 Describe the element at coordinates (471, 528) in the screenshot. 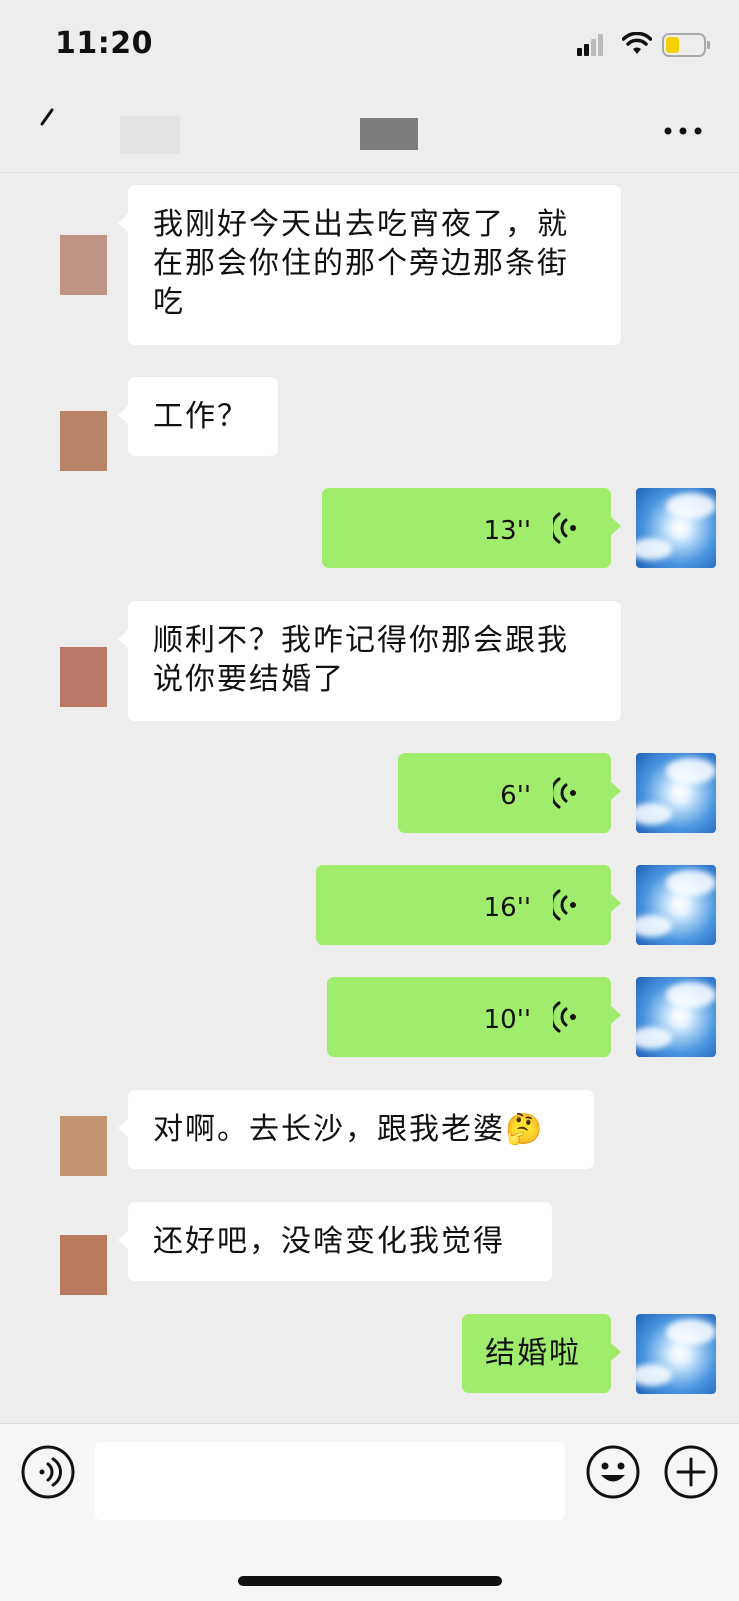

I see `voice-message-bubble: 13''` at that location.